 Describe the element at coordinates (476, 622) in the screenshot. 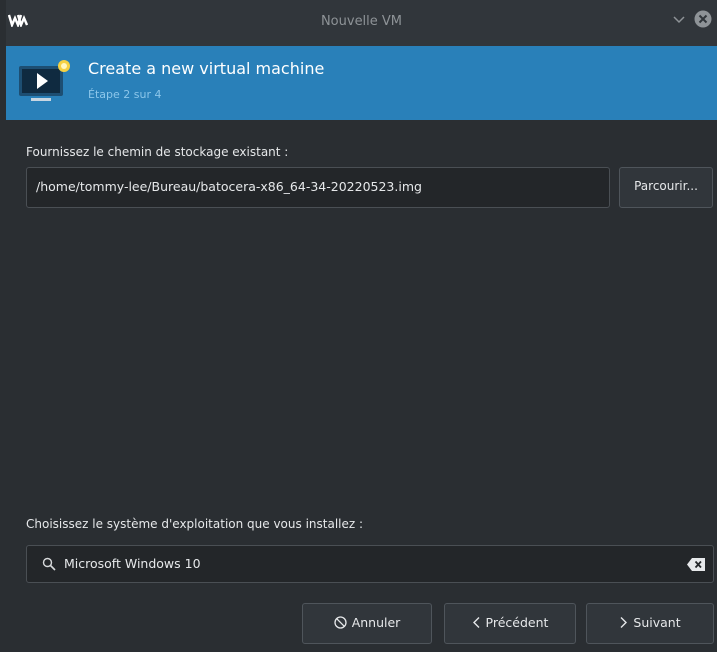

I see `chevron-left-icon` at that location.